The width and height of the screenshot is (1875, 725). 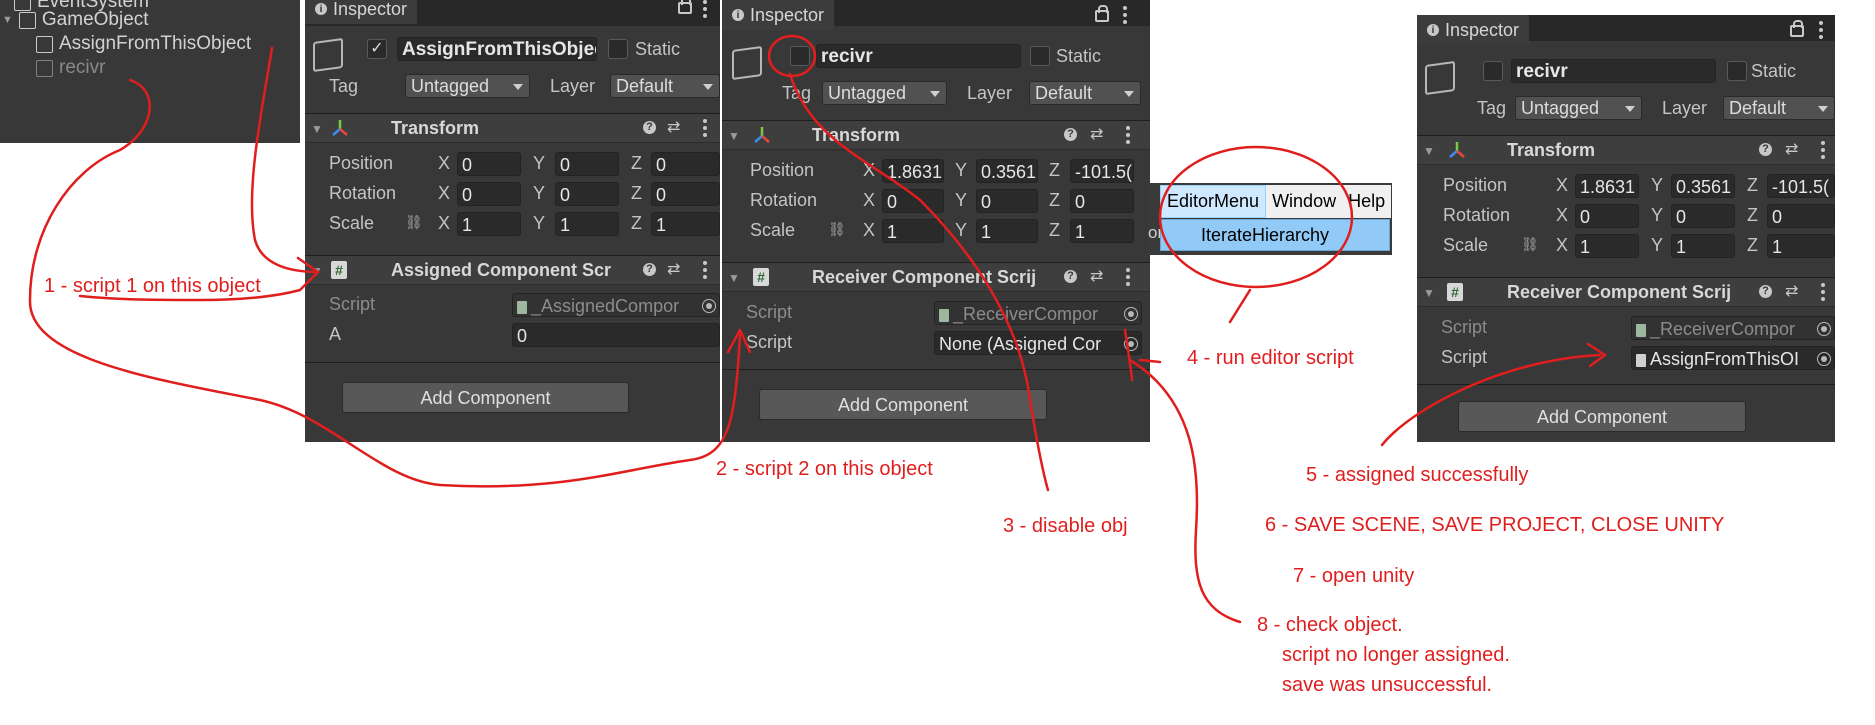 What do you see at coordinates (1038, 343) in the screenshot?
I see `assigned-component-field: None (Assigned Cor` at bounding box center [1038, 343].